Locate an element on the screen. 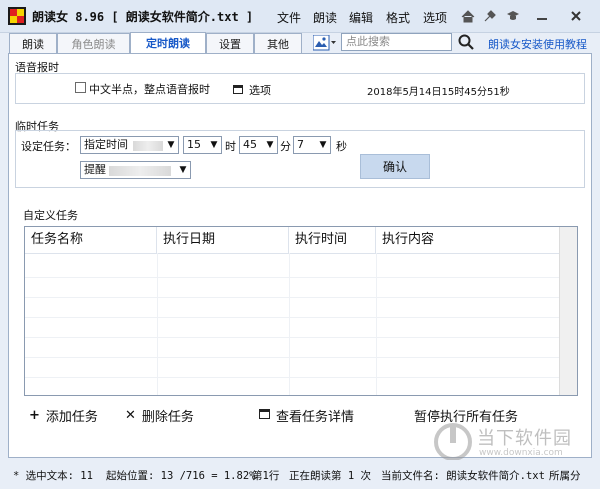  search-input: 点此搜索 is located at coordinates (396, 42).